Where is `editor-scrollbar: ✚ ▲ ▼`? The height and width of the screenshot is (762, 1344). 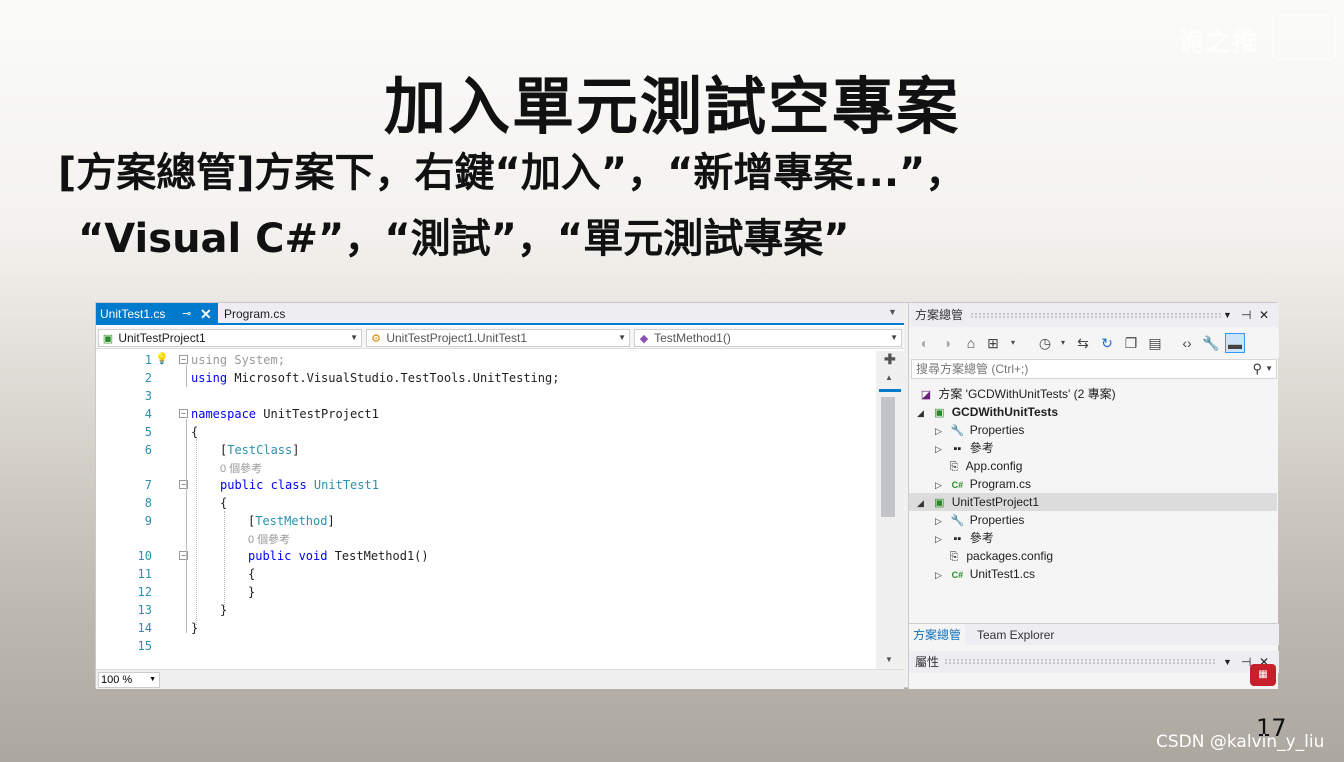
editor-scrollbar: ✚ ▲ ▼ is located at coordinates (890, 510).